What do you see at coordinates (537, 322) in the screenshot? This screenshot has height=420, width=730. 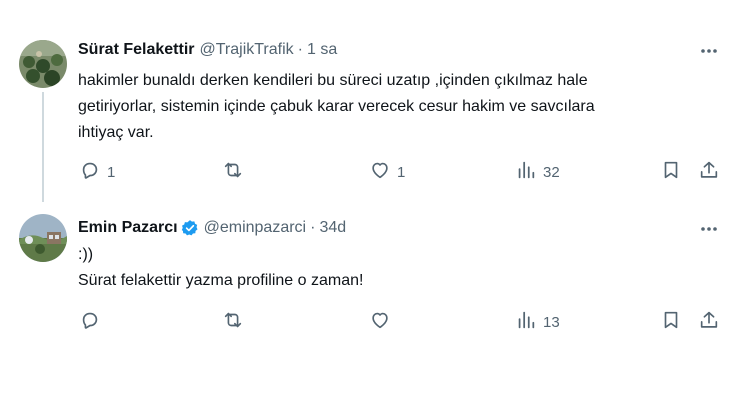 I see `views-button: 13` at bounding box center [537, 322].